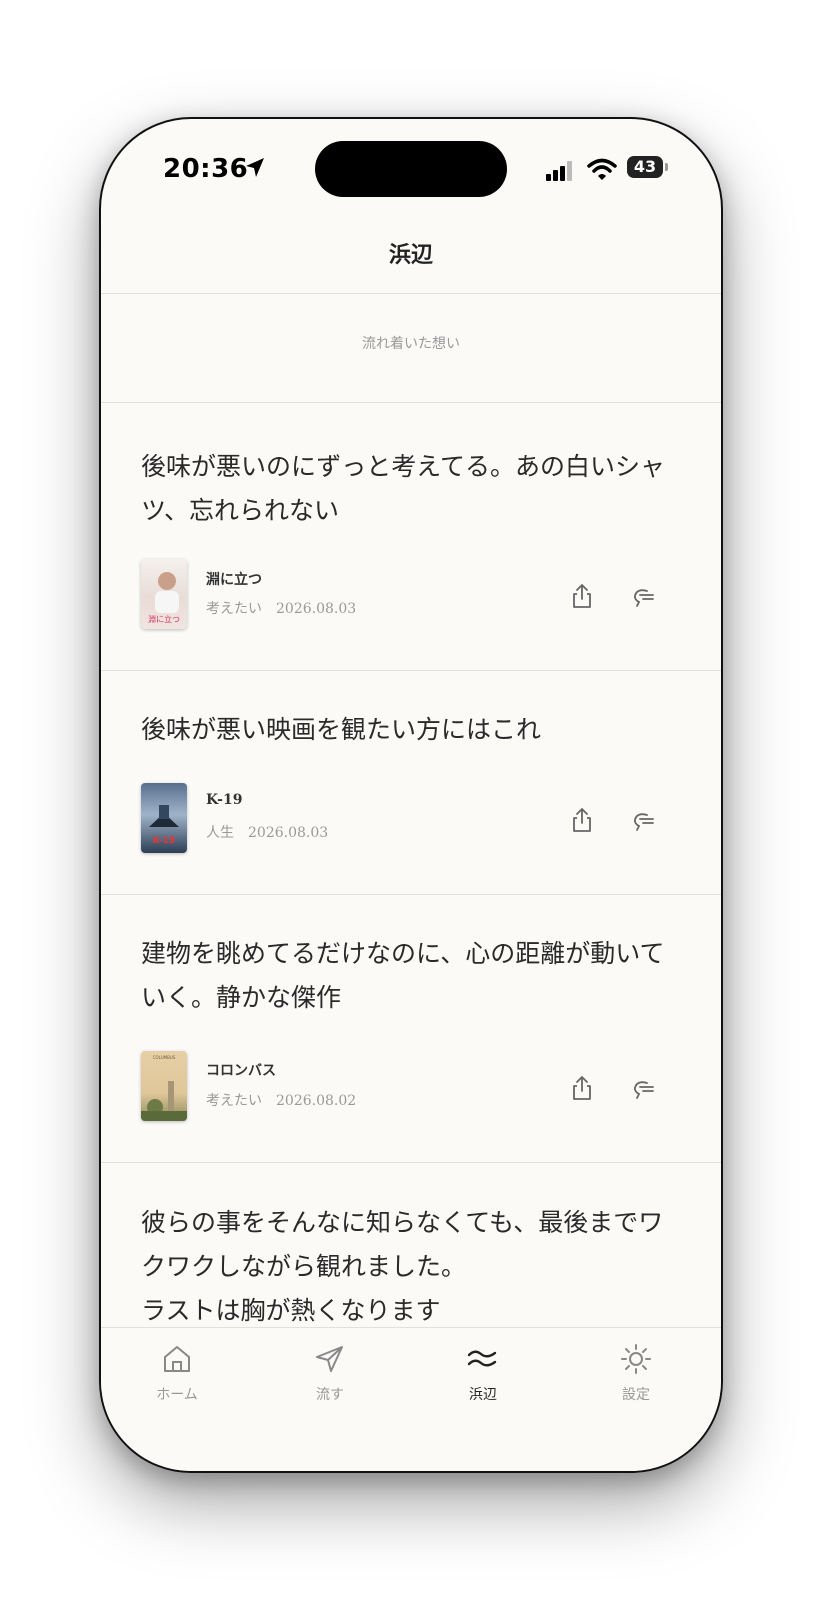  I want to click on post-text: 後味が悪い映画を観たい方にはこれ, so click(341, 729).